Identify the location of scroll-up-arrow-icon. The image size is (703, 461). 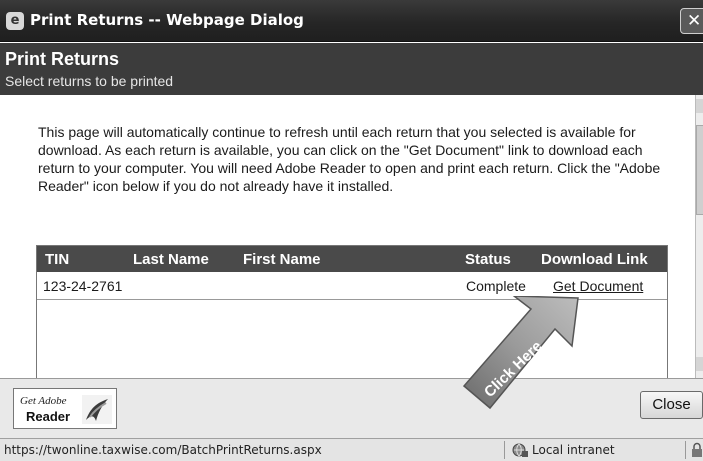
(699, 106).